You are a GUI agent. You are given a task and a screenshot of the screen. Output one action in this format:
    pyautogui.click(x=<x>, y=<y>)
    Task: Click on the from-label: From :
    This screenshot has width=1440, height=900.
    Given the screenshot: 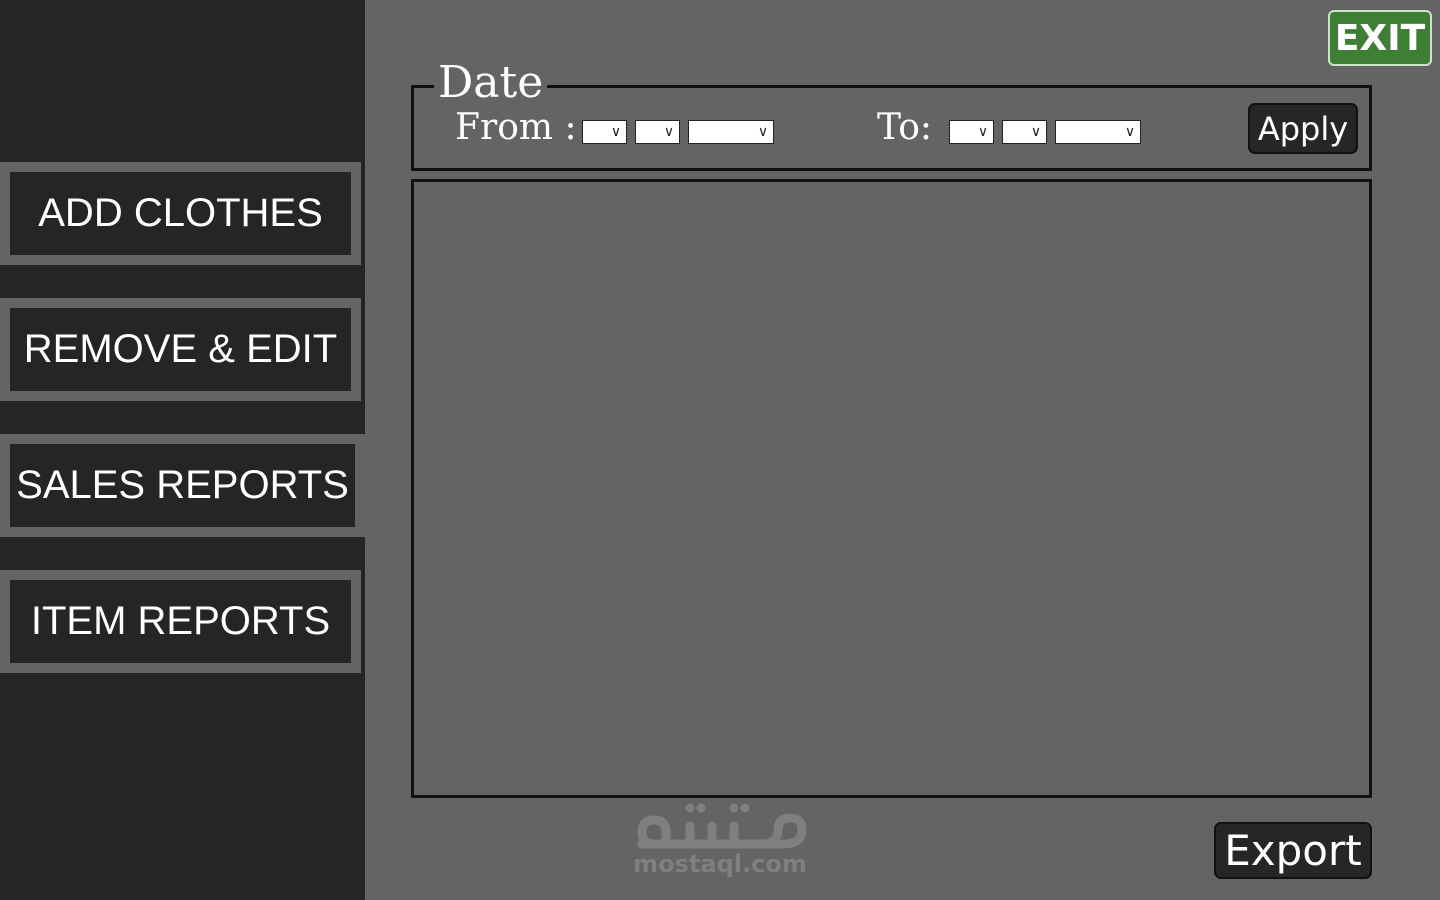 What is the action you would take?
    pyautogui.click(x=516, y=127)
    